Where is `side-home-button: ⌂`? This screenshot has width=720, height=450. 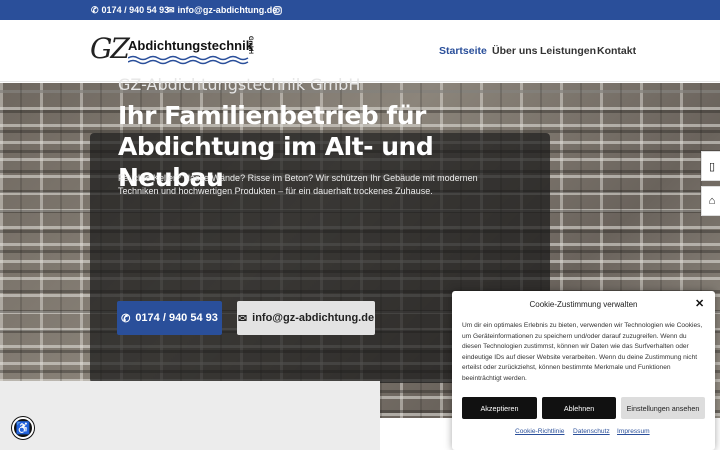
side-home-button: ⌂ is located at coordinates (710, 201).